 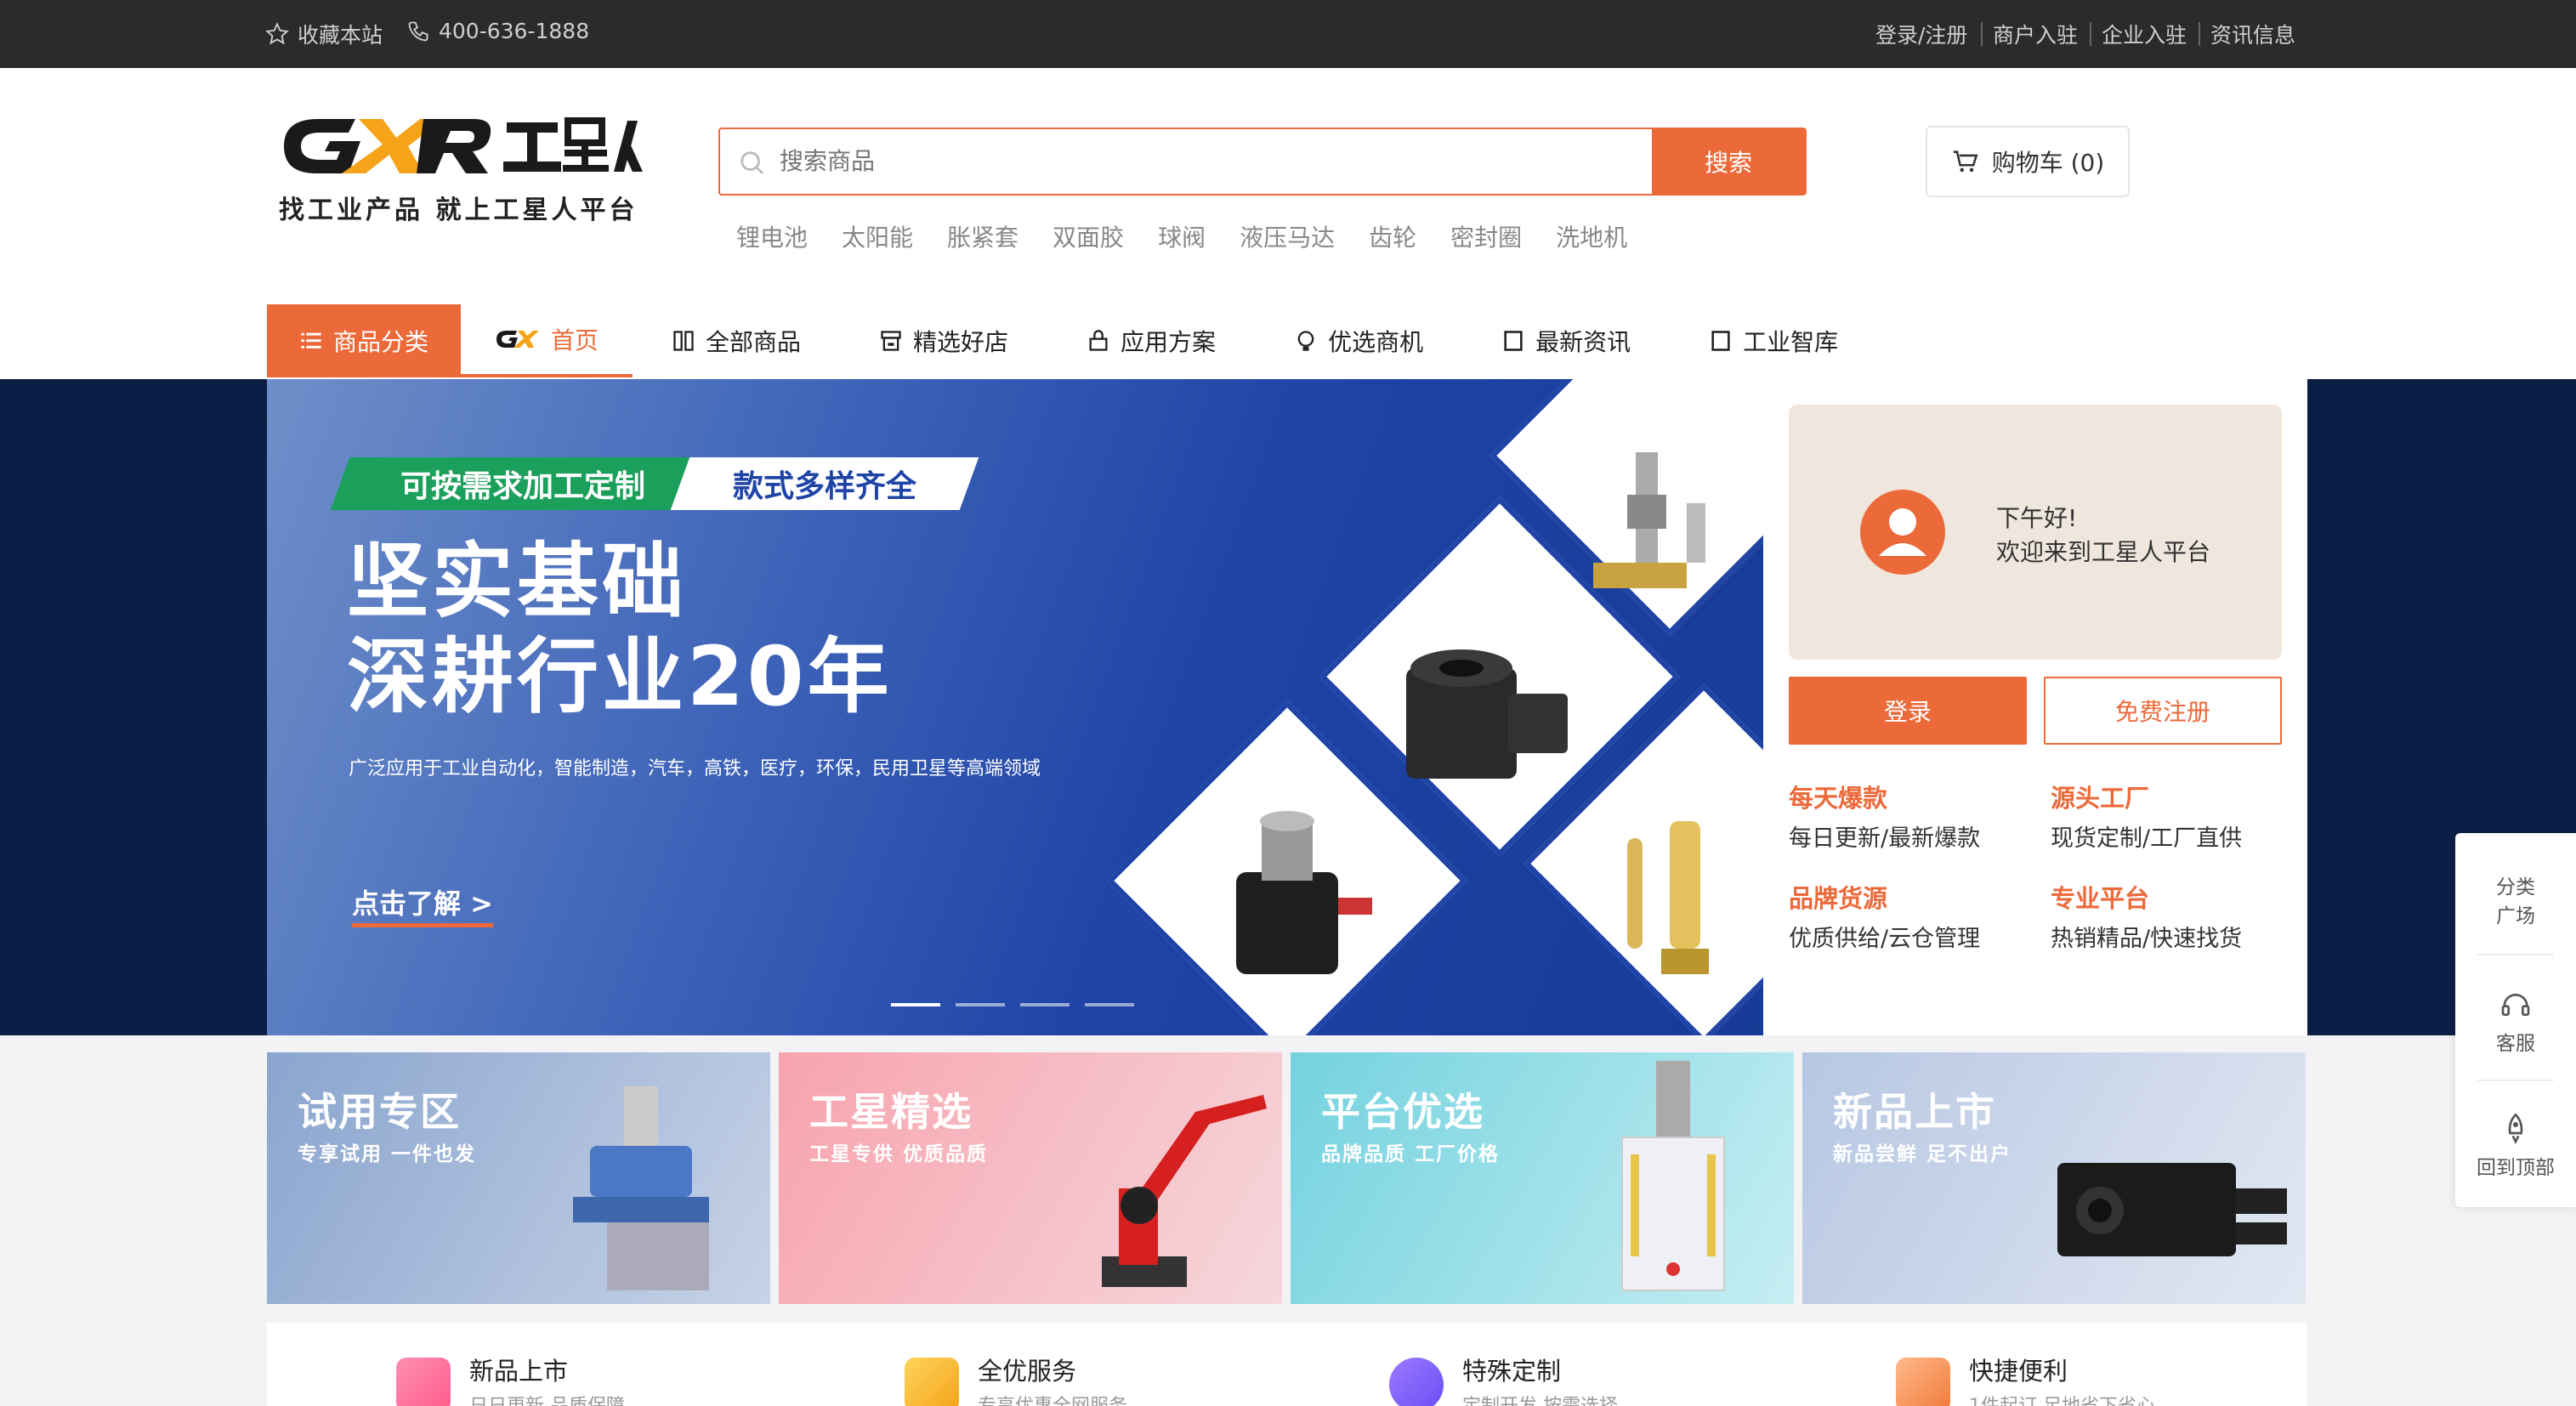 I want to click on banner-learn-more-link: 点击了解 >, so click(x=423, y=905).